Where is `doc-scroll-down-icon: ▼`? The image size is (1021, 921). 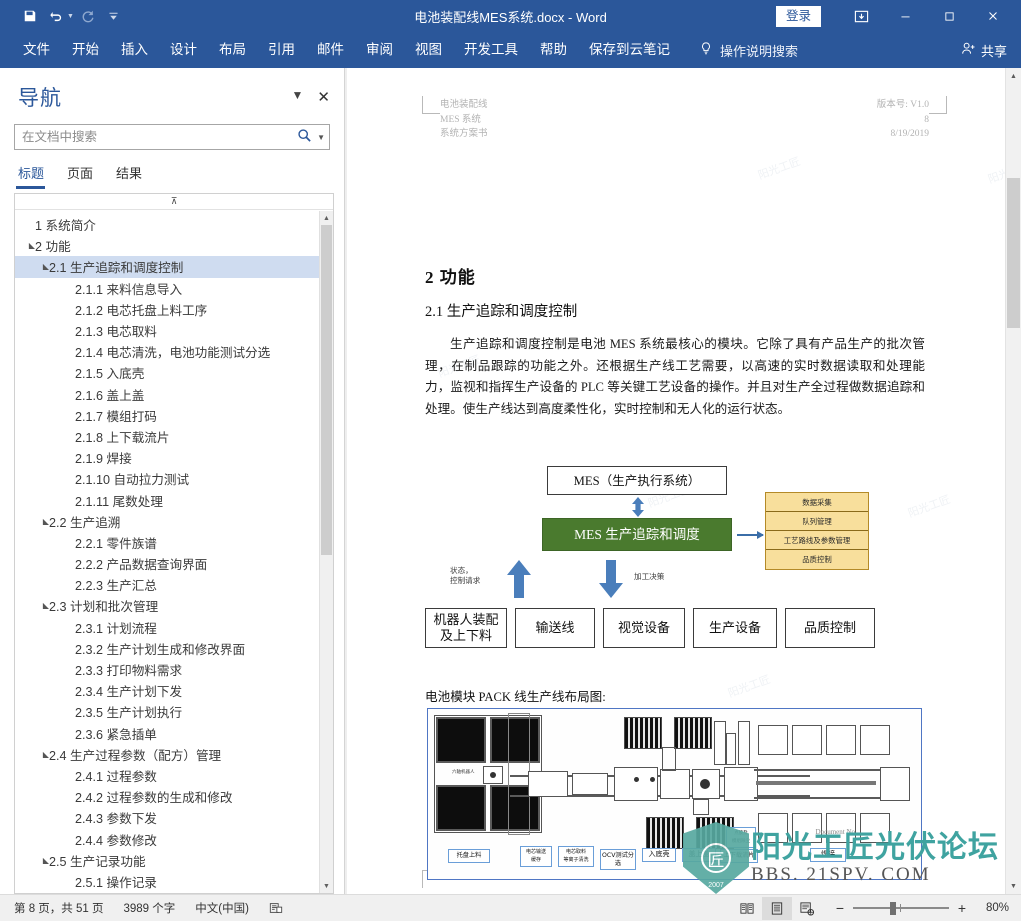
doc-scroll-down-icon: ▼ is located at coordinates (1013, 886).